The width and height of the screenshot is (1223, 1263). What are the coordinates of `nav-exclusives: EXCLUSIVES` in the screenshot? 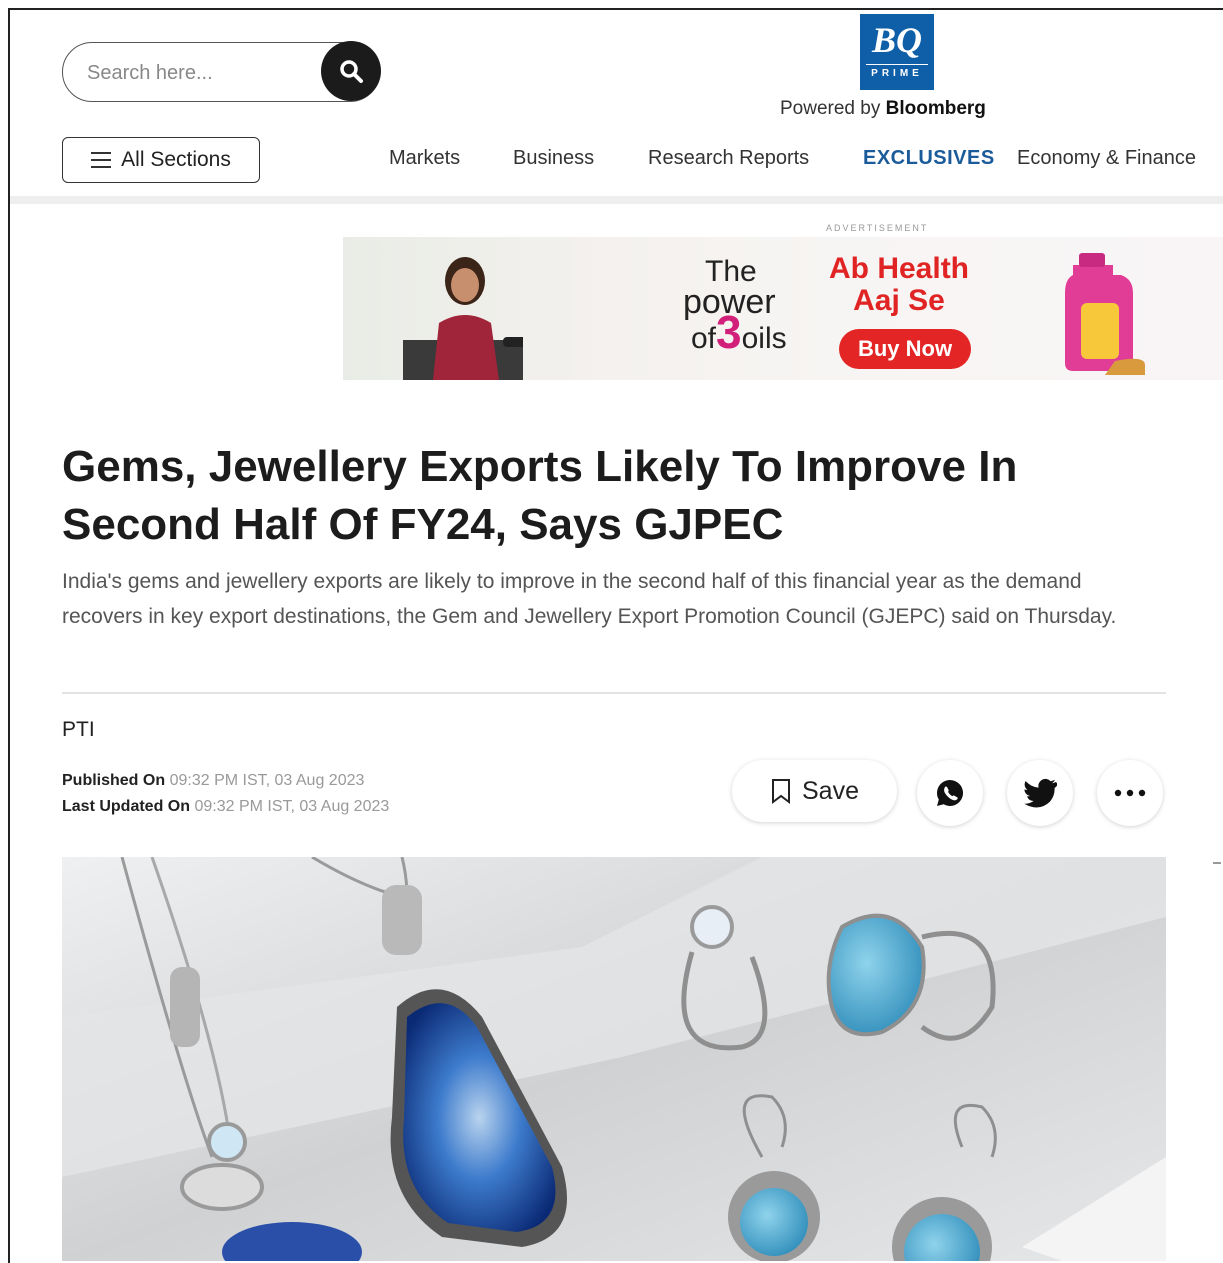 It's located at (929, 158).